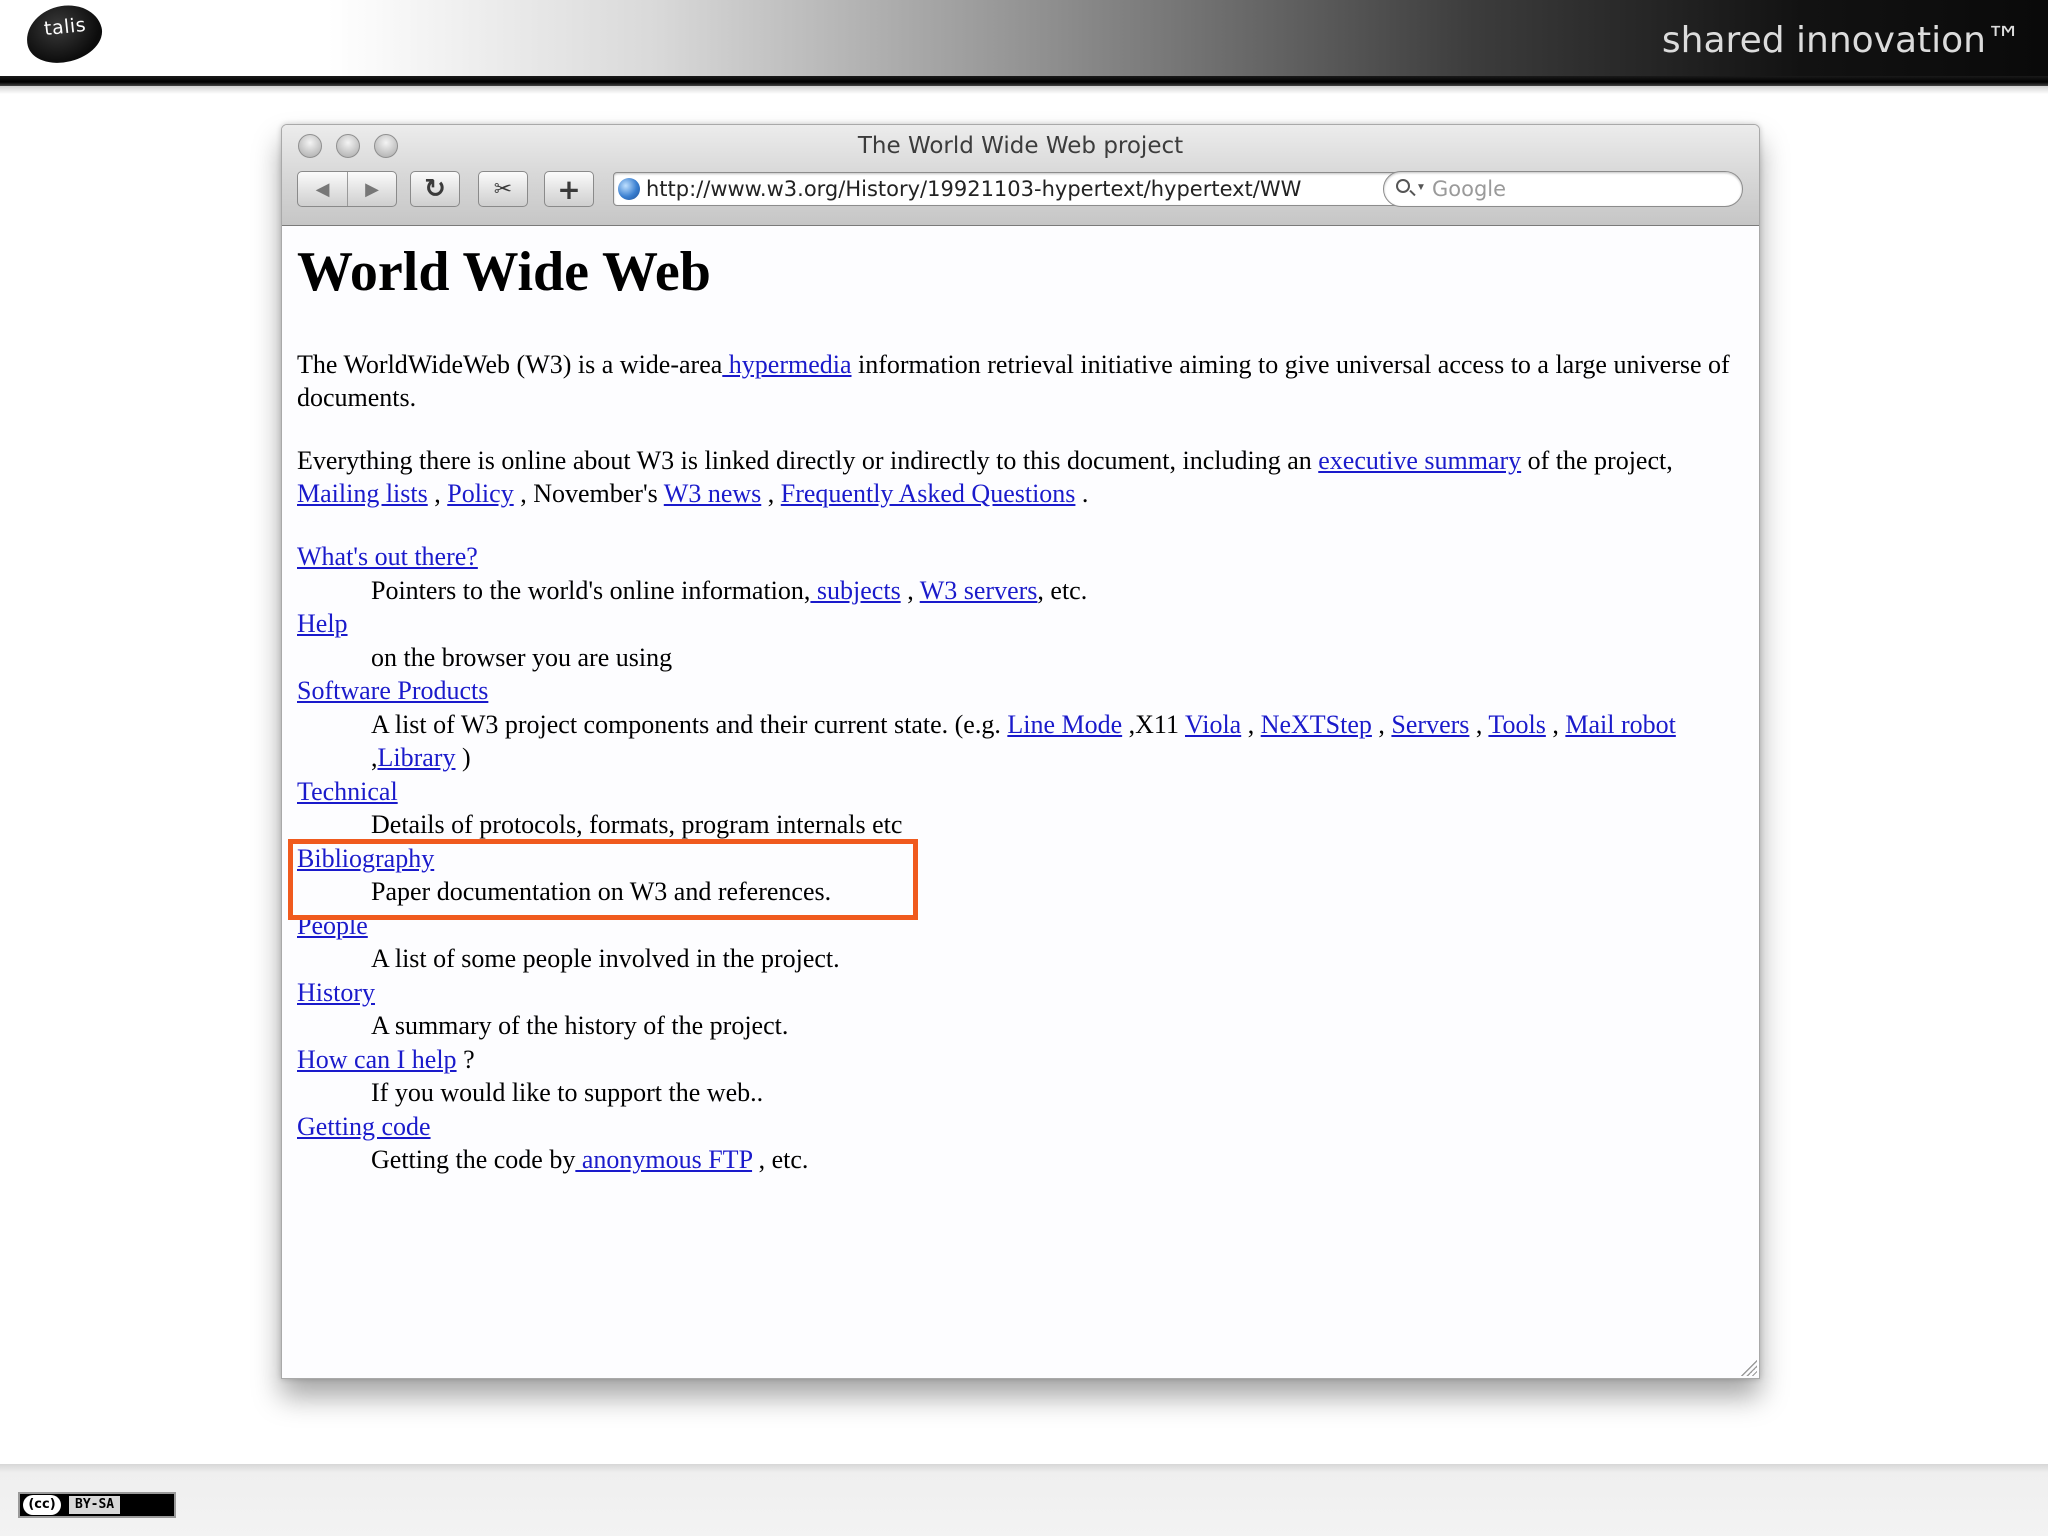 This screenshot has height=1536, width=2048. Describe the element at coordinates (1597, 460) in the screenshot. I see `overview-text-2: of the project,` at that location.